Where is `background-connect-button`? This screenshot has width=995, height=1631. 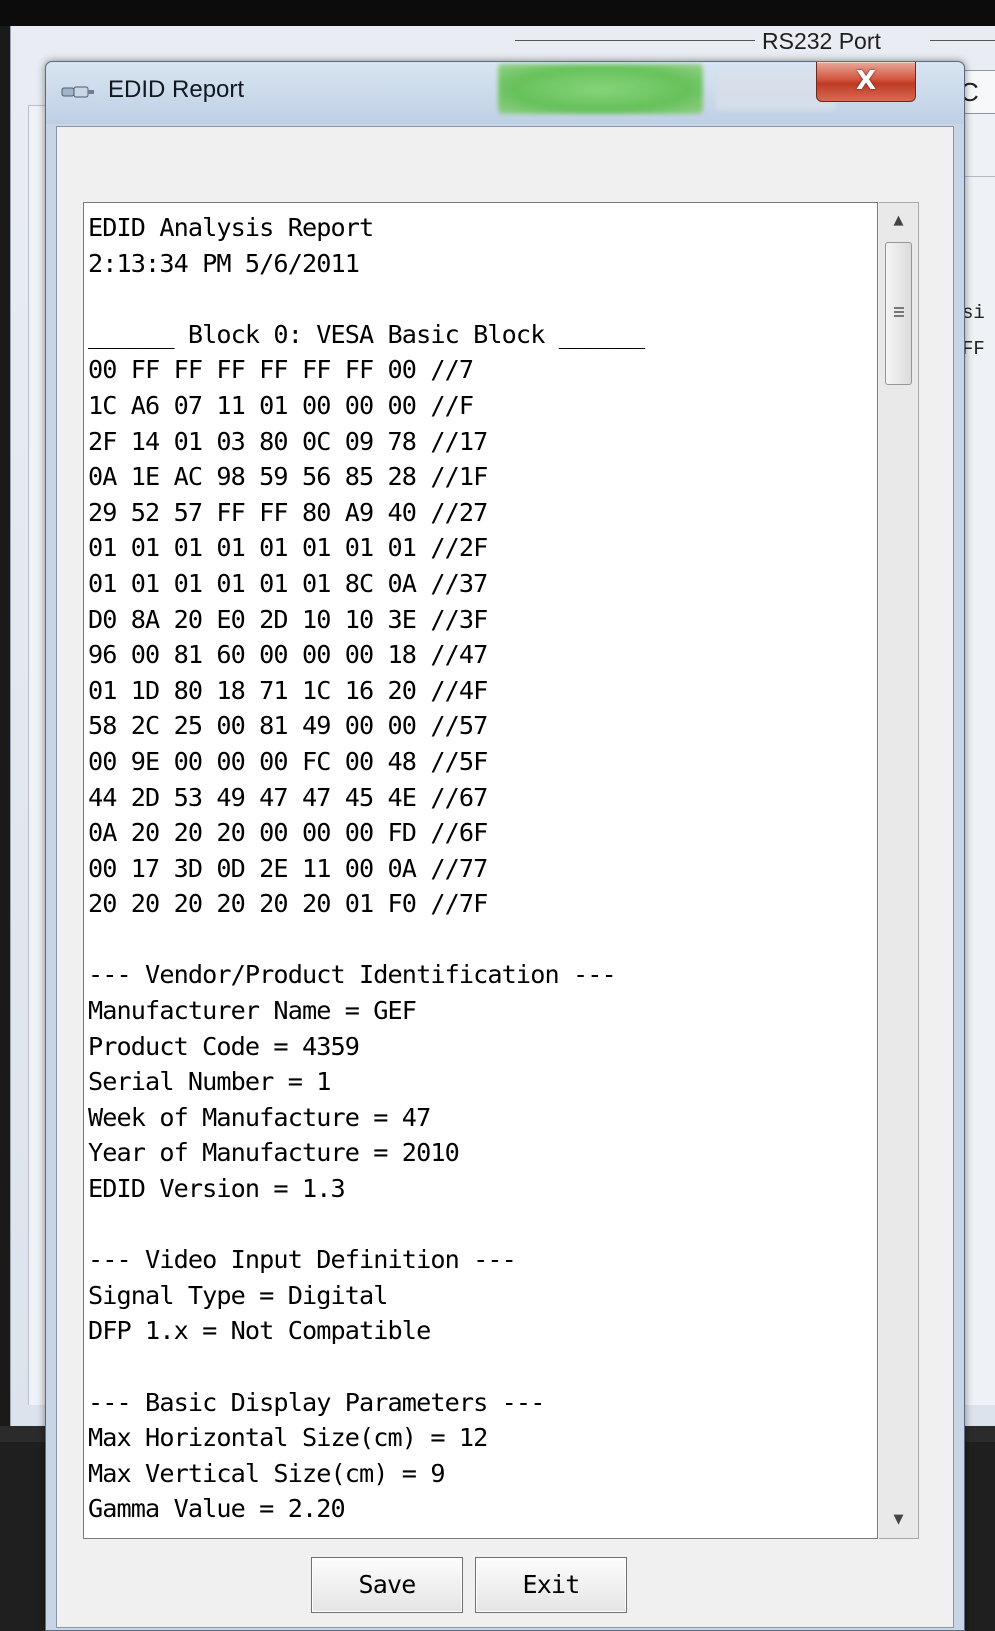
background-connect-button is located at coordinates (600, 89).